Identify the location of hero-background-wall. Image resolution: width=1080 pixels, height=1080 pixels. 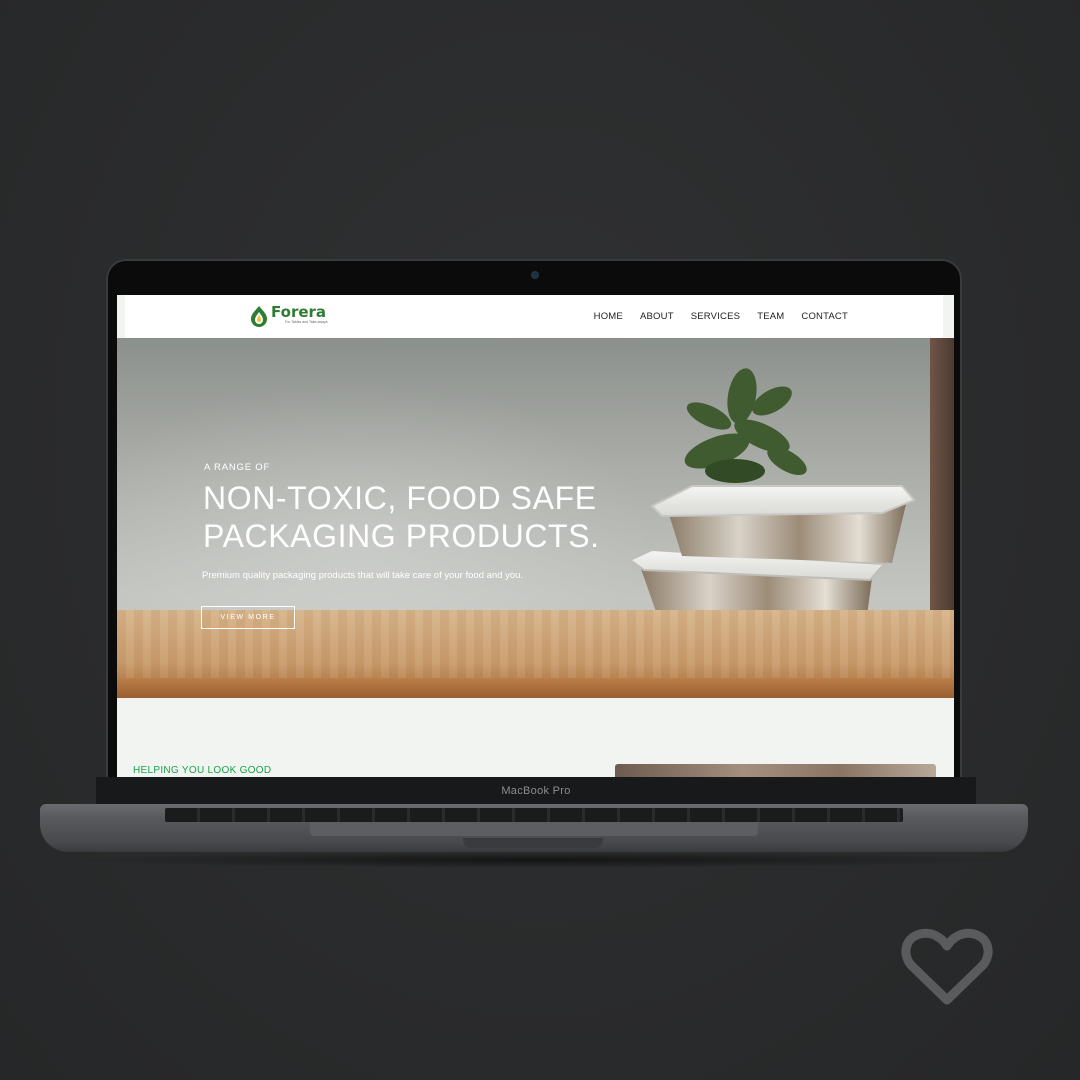
(942, 474).